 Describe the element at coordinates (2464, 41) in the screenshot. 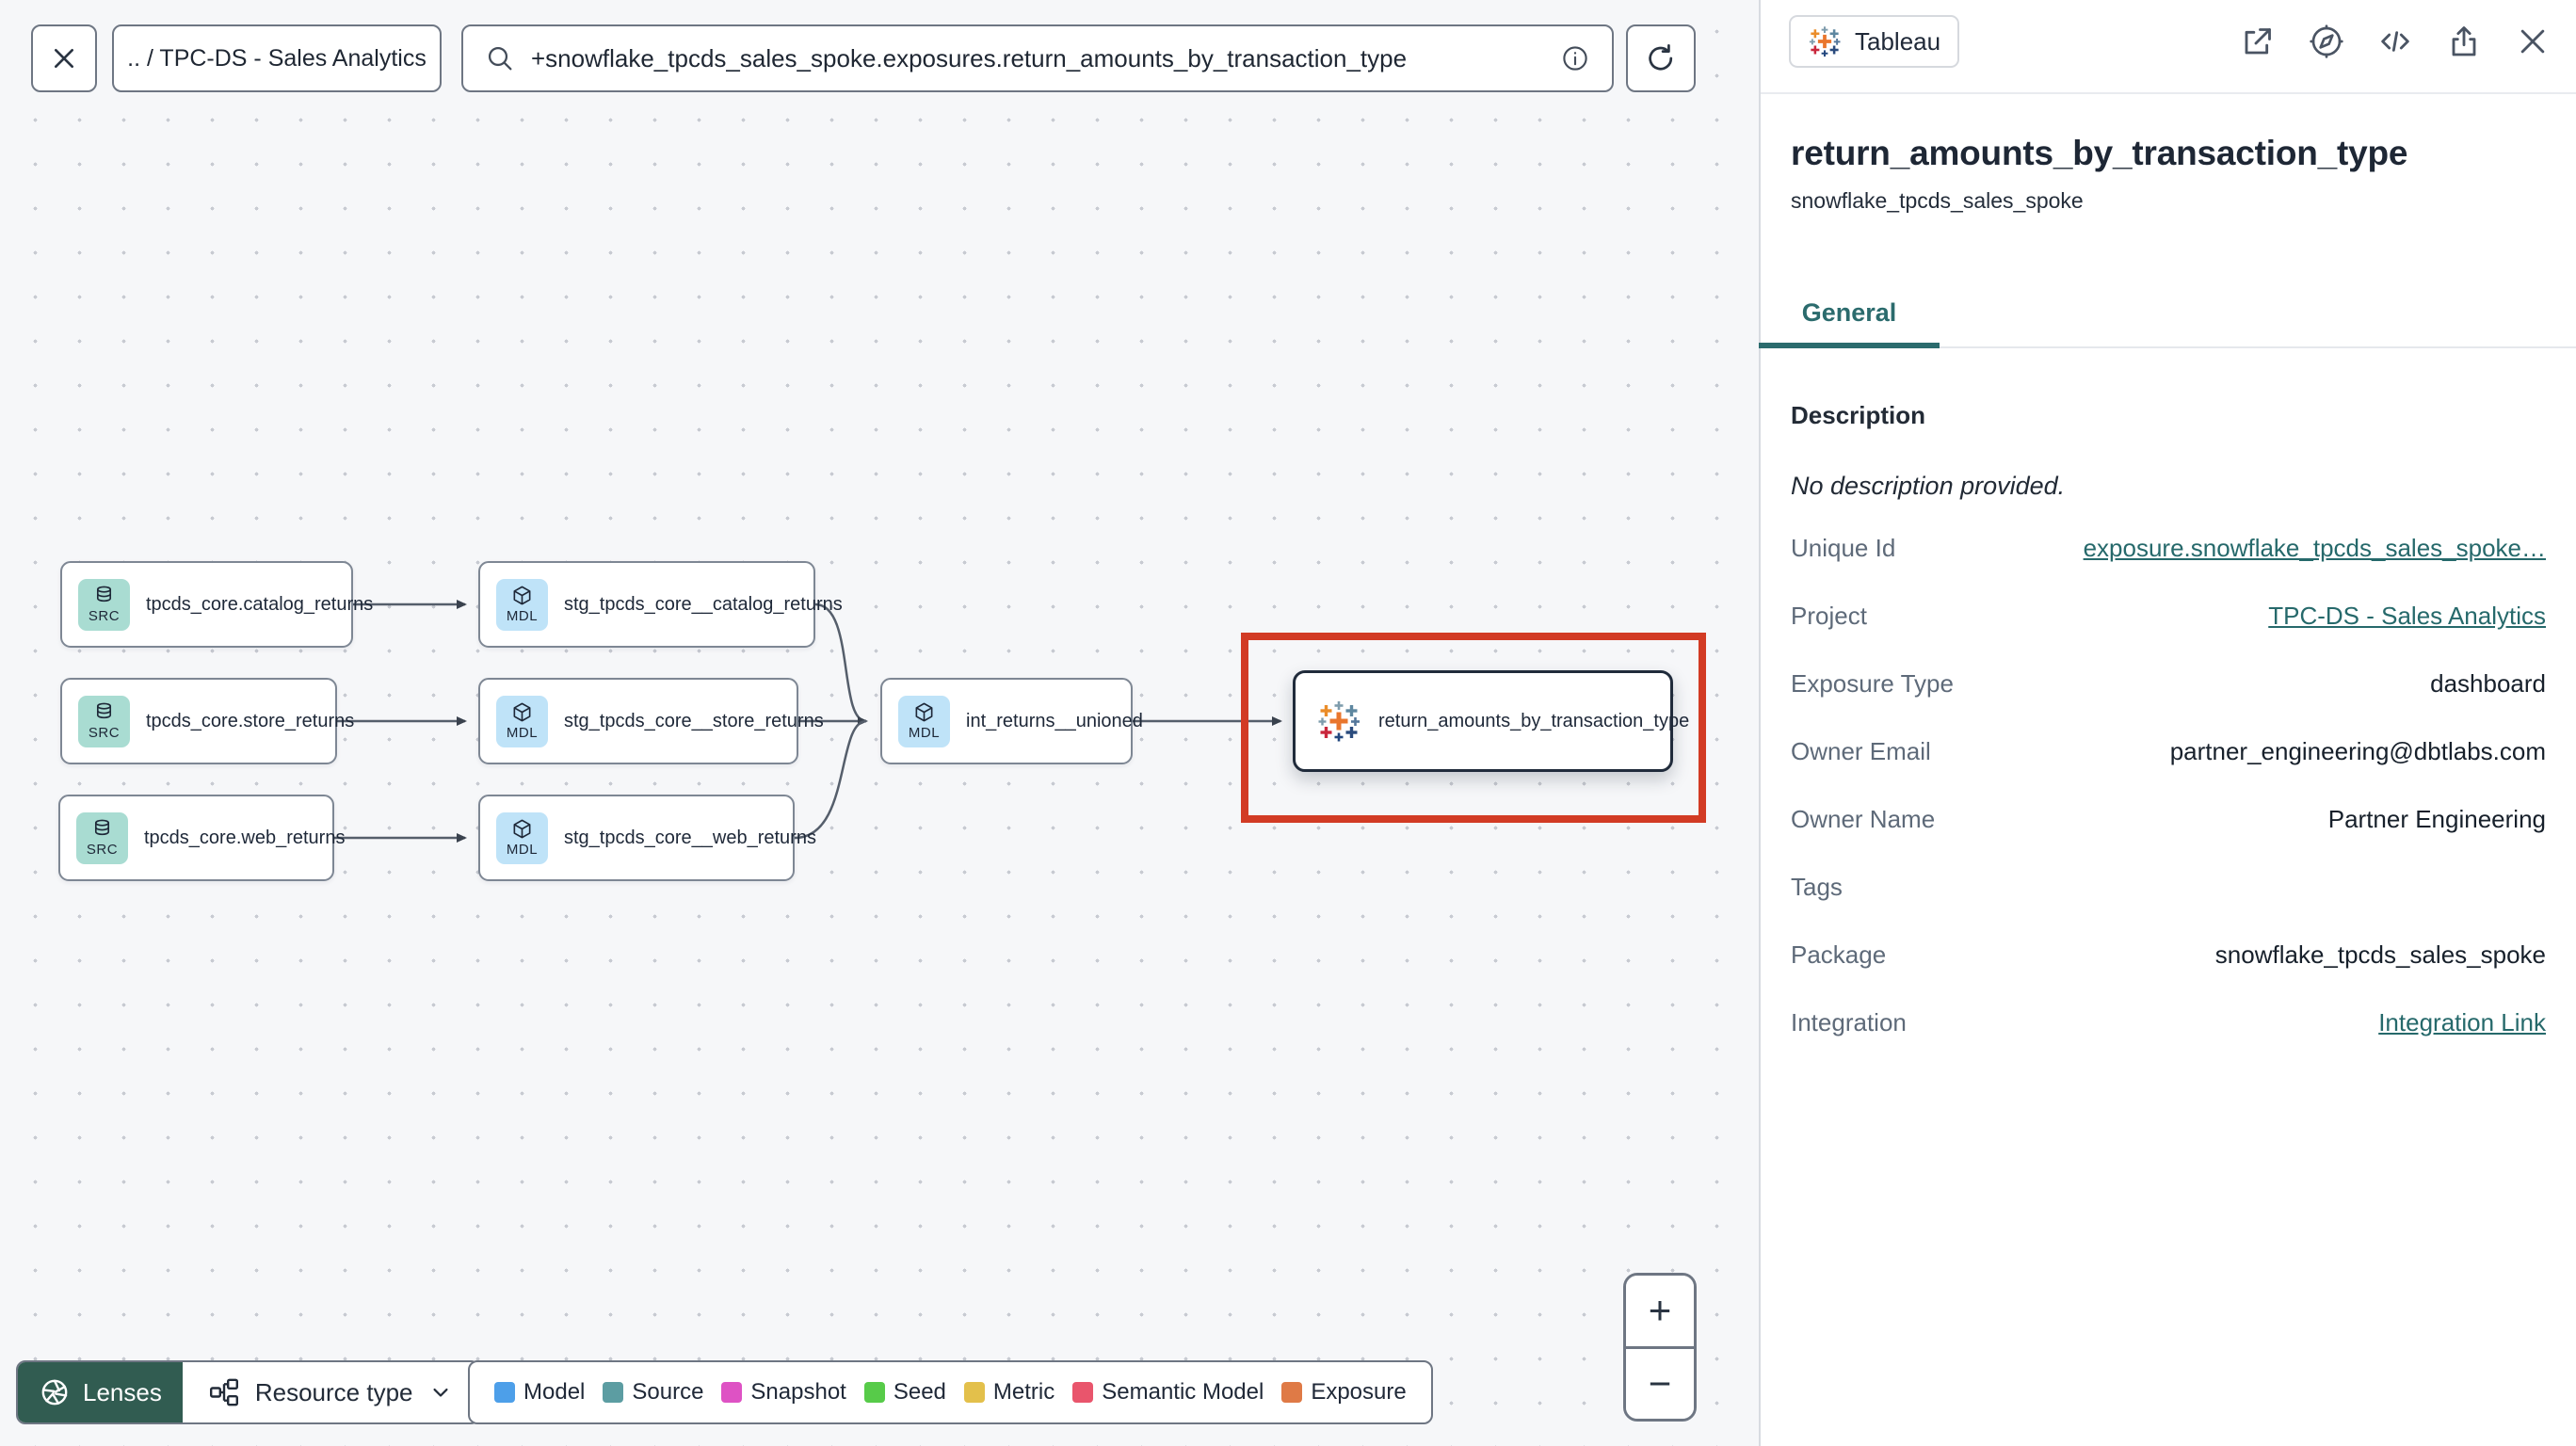

I see `share-icon` at that location.